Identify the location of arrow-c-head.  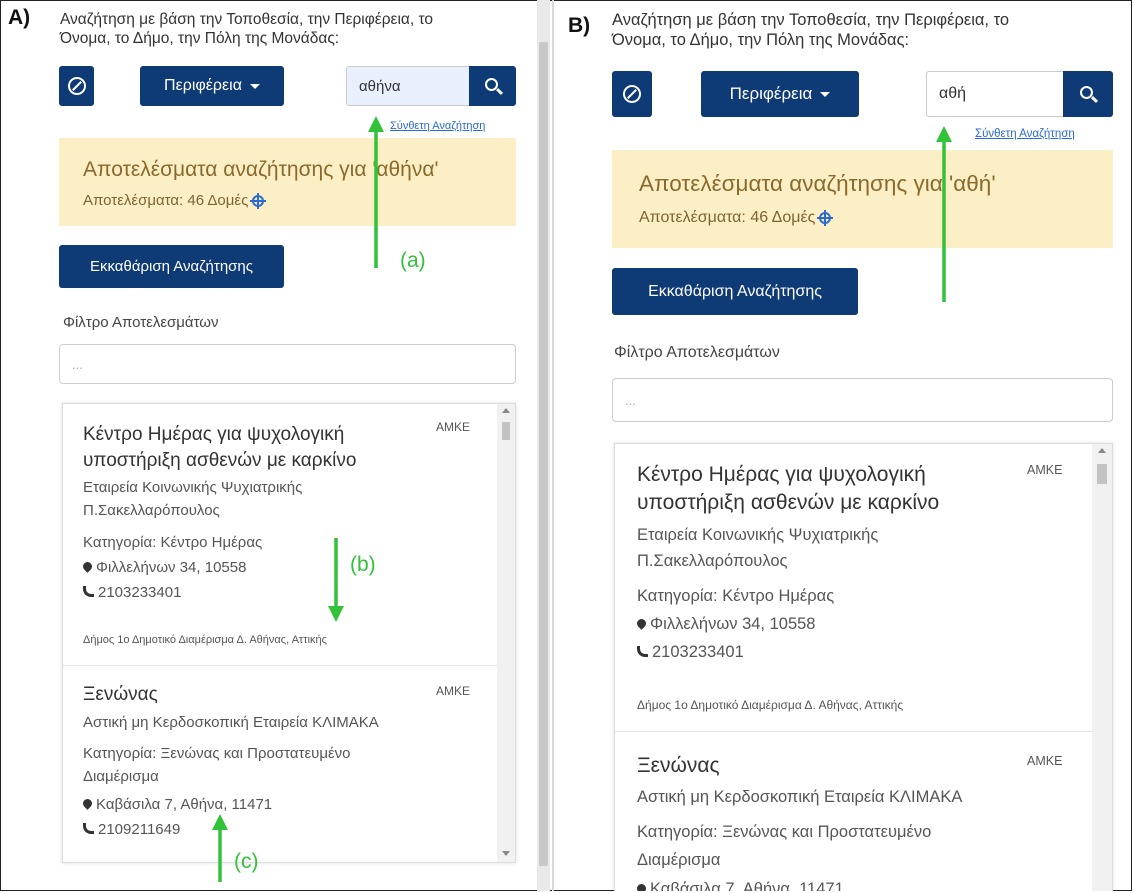
(220, 822).